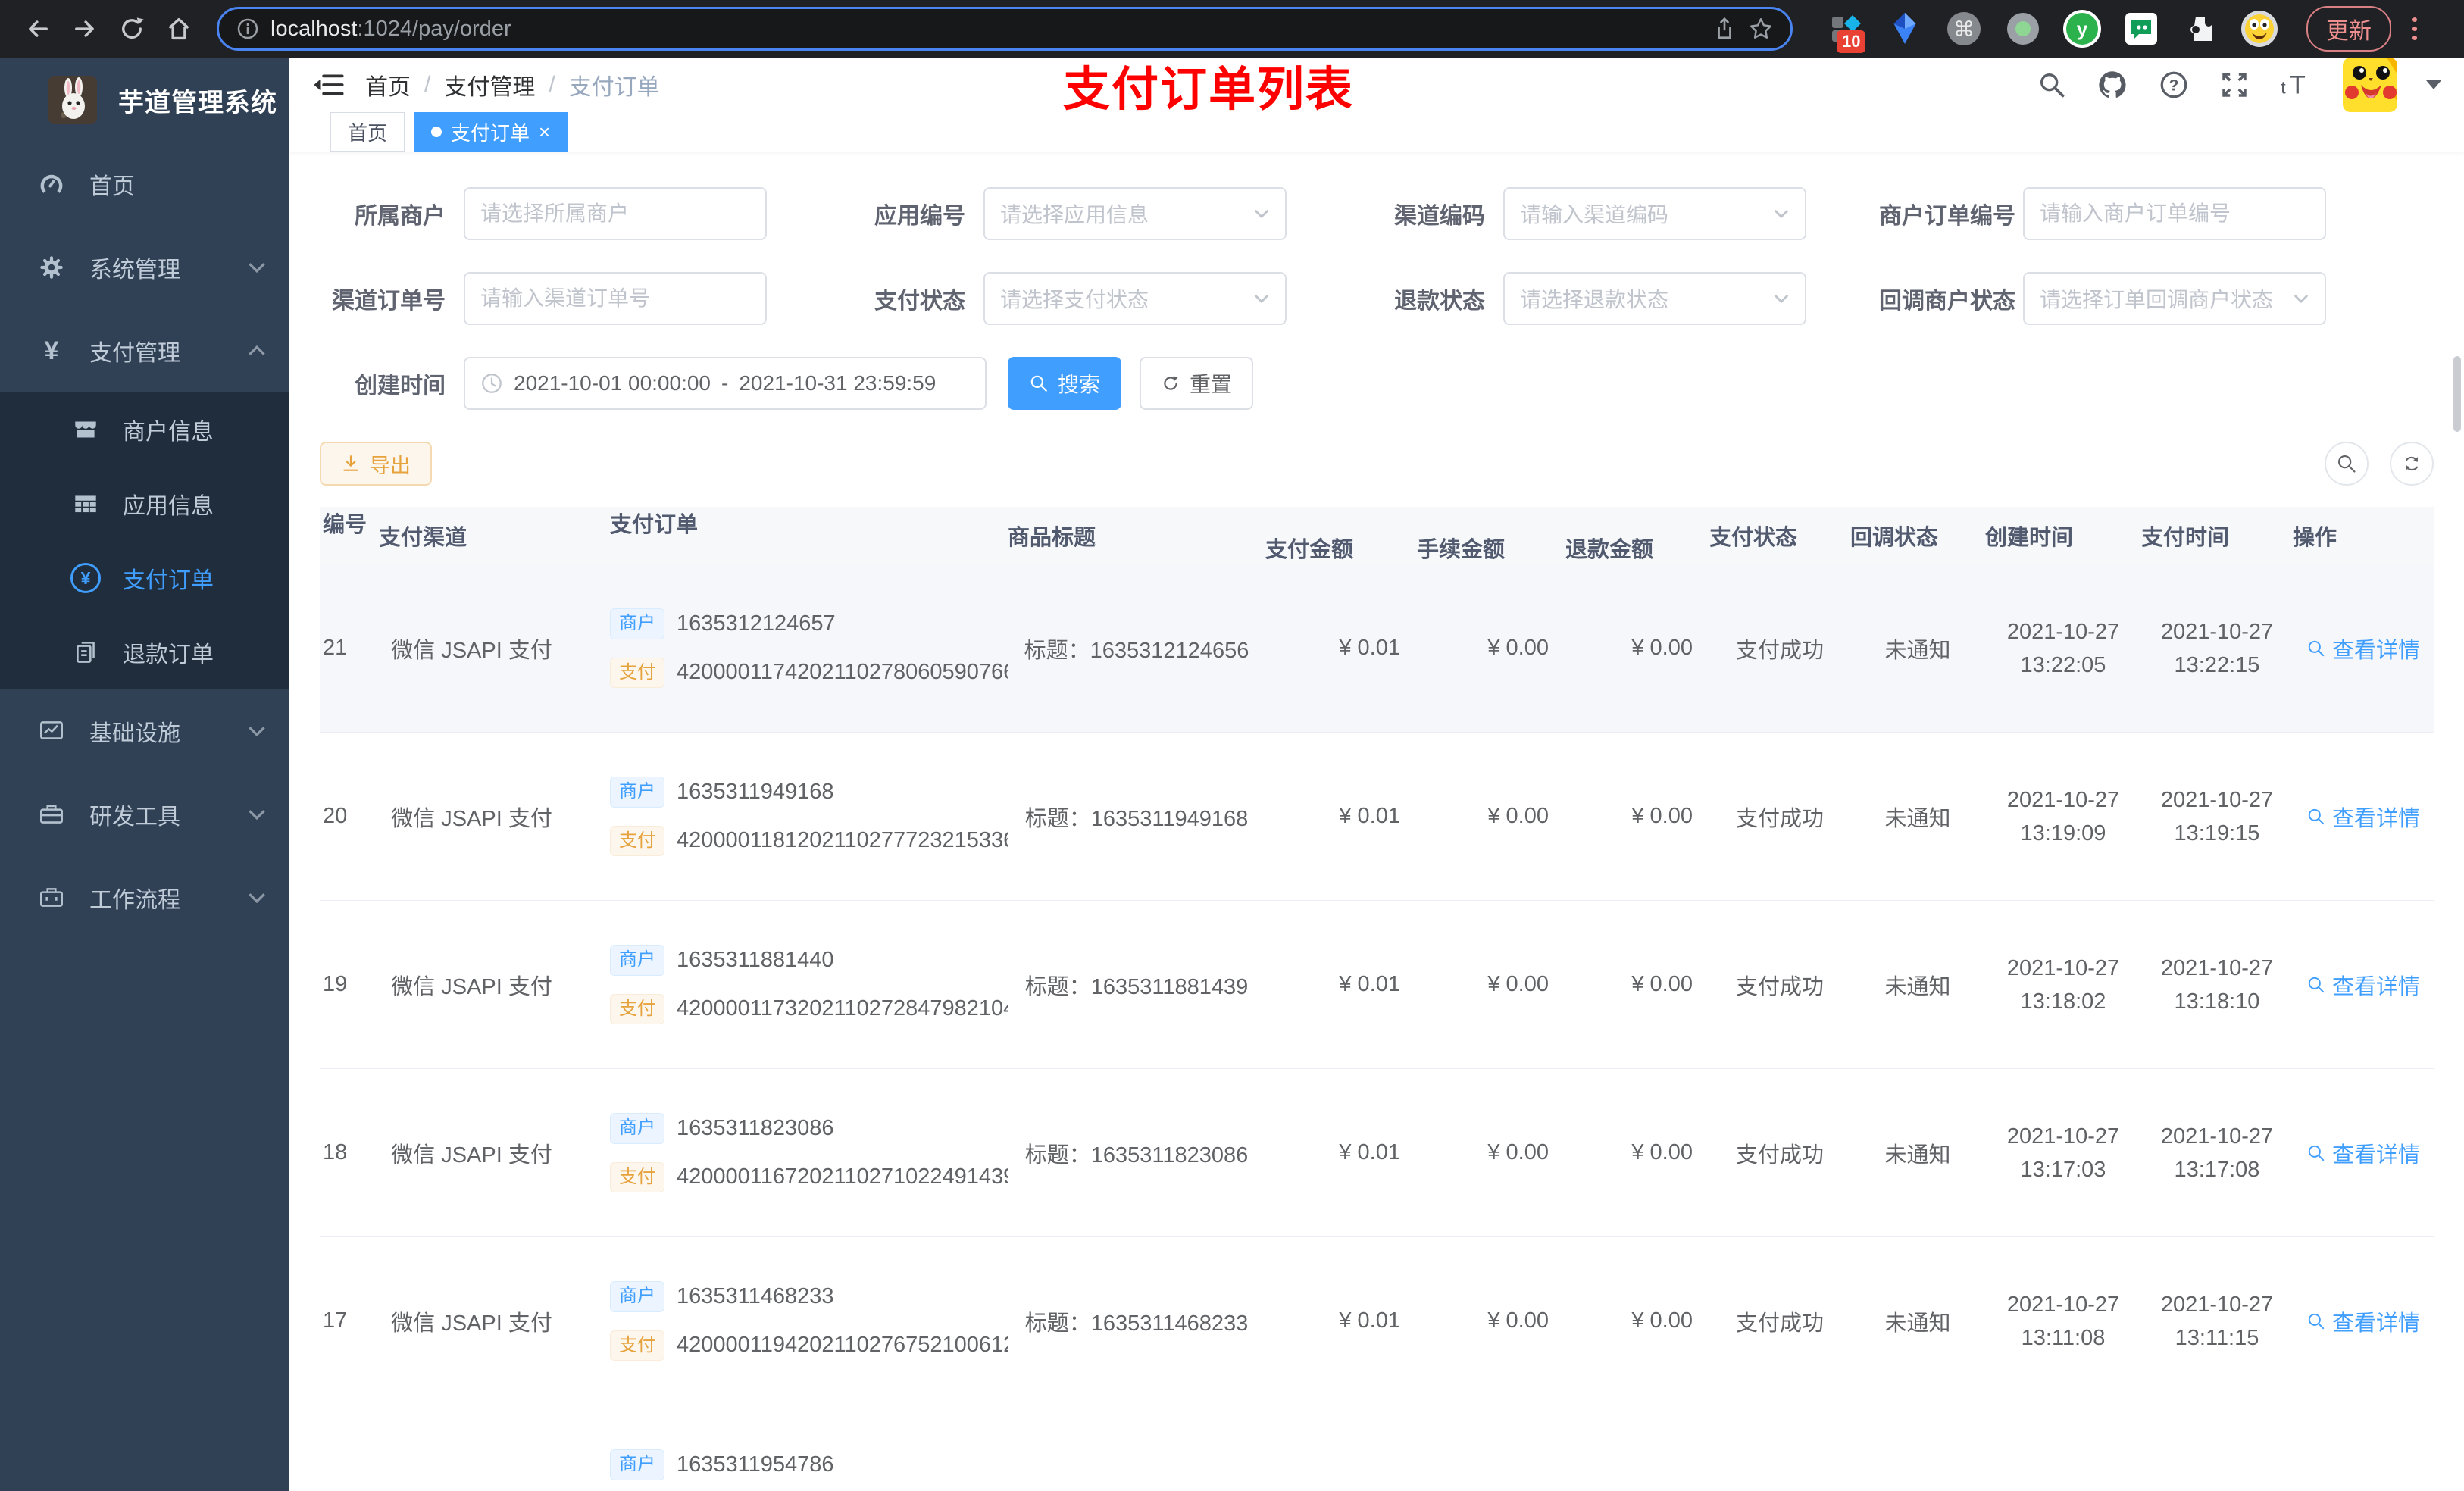  I want to click on channel-order-input-wrap, so click(615, 298).